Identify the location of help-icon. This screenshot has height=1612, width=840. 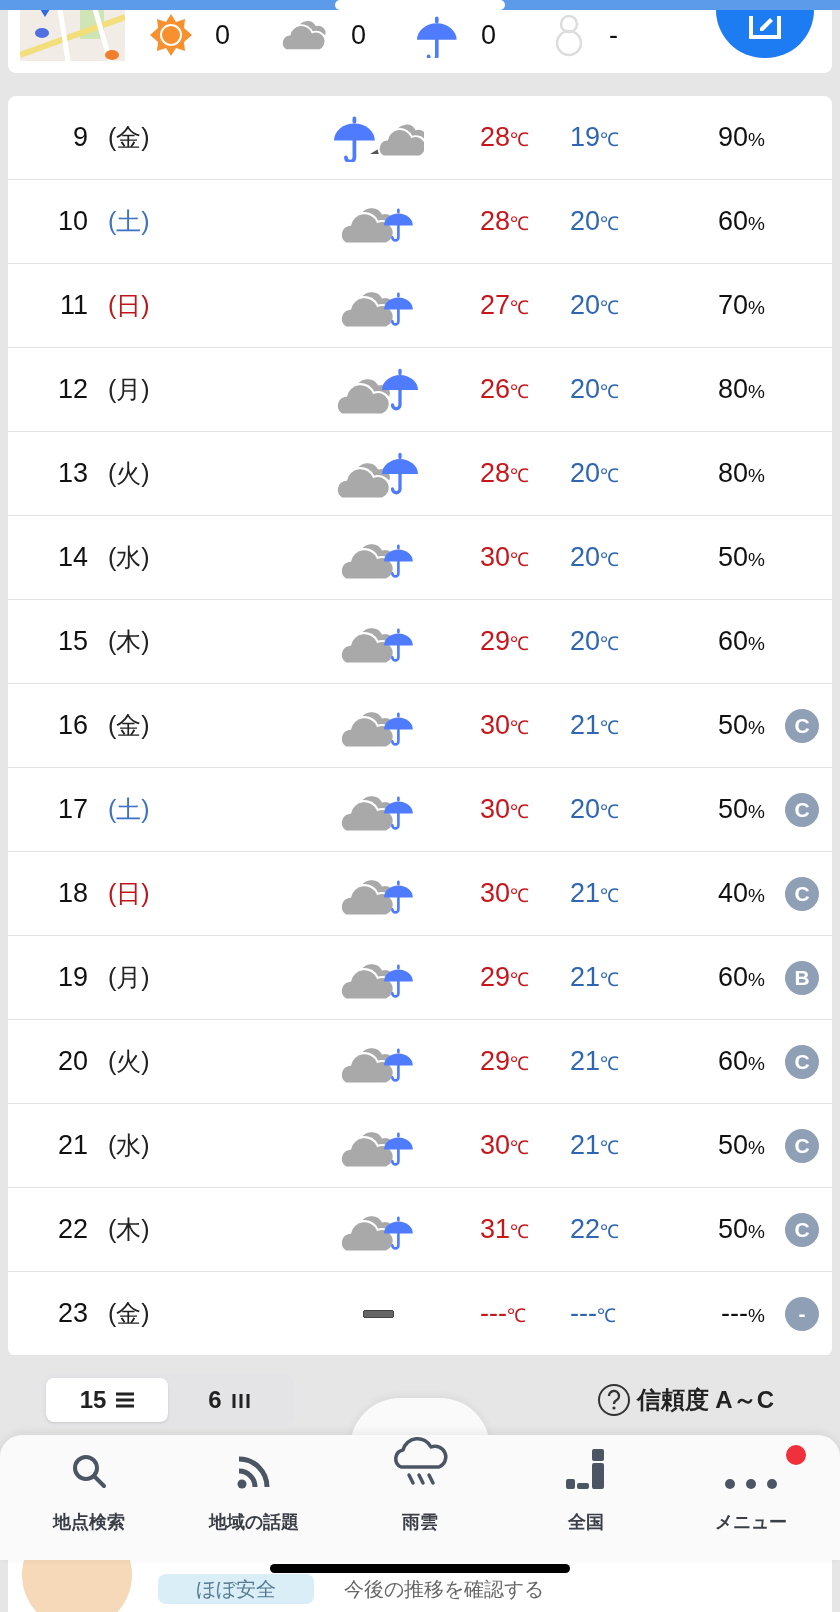
(613, 1400).